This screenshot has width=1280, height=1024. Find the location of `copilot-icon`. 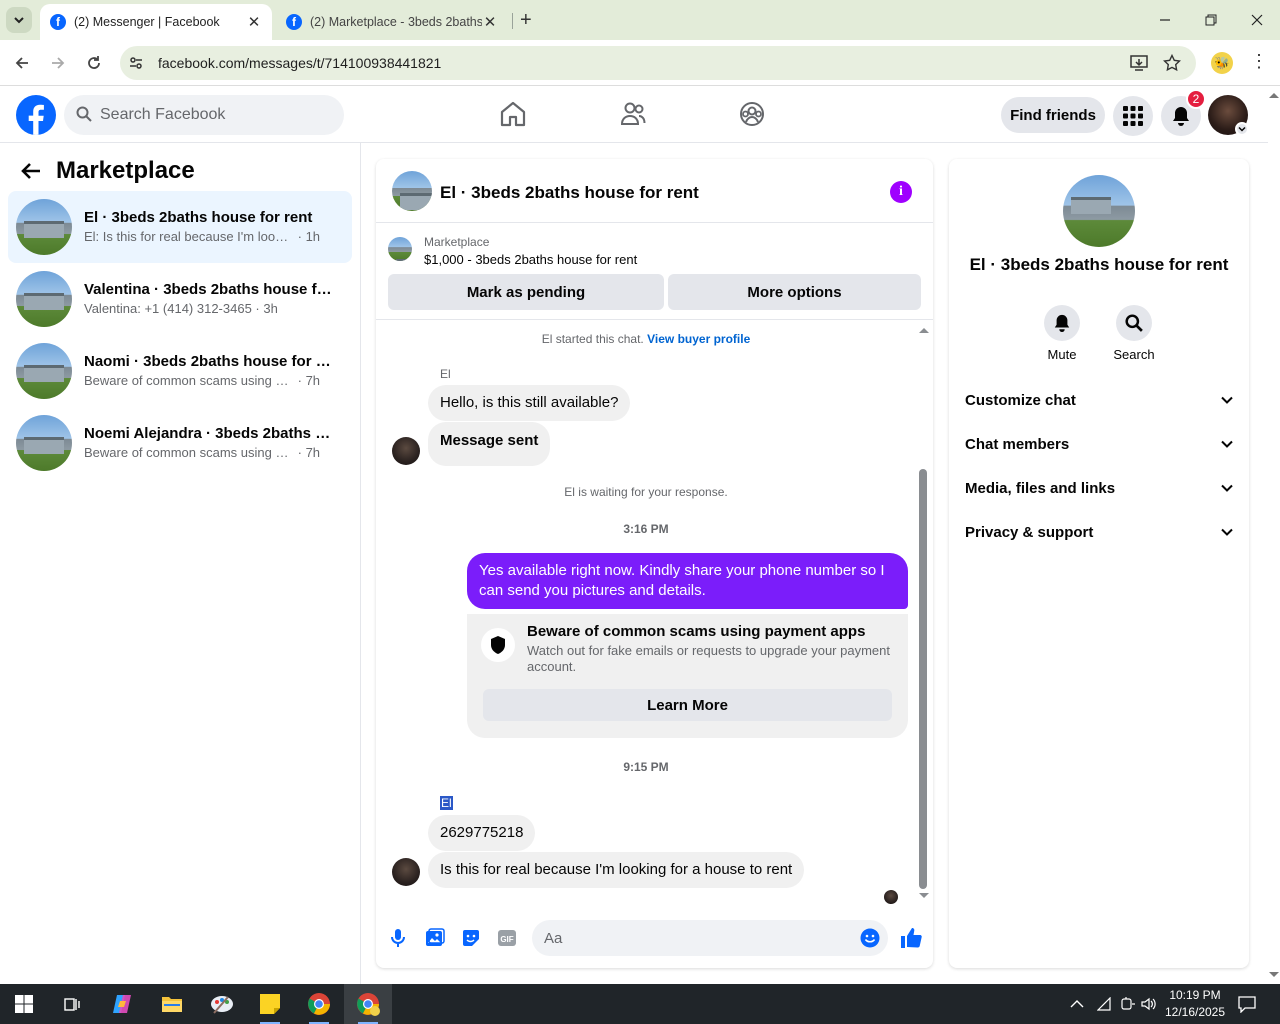

copilot-icon is located at coordinates (122, 1004).